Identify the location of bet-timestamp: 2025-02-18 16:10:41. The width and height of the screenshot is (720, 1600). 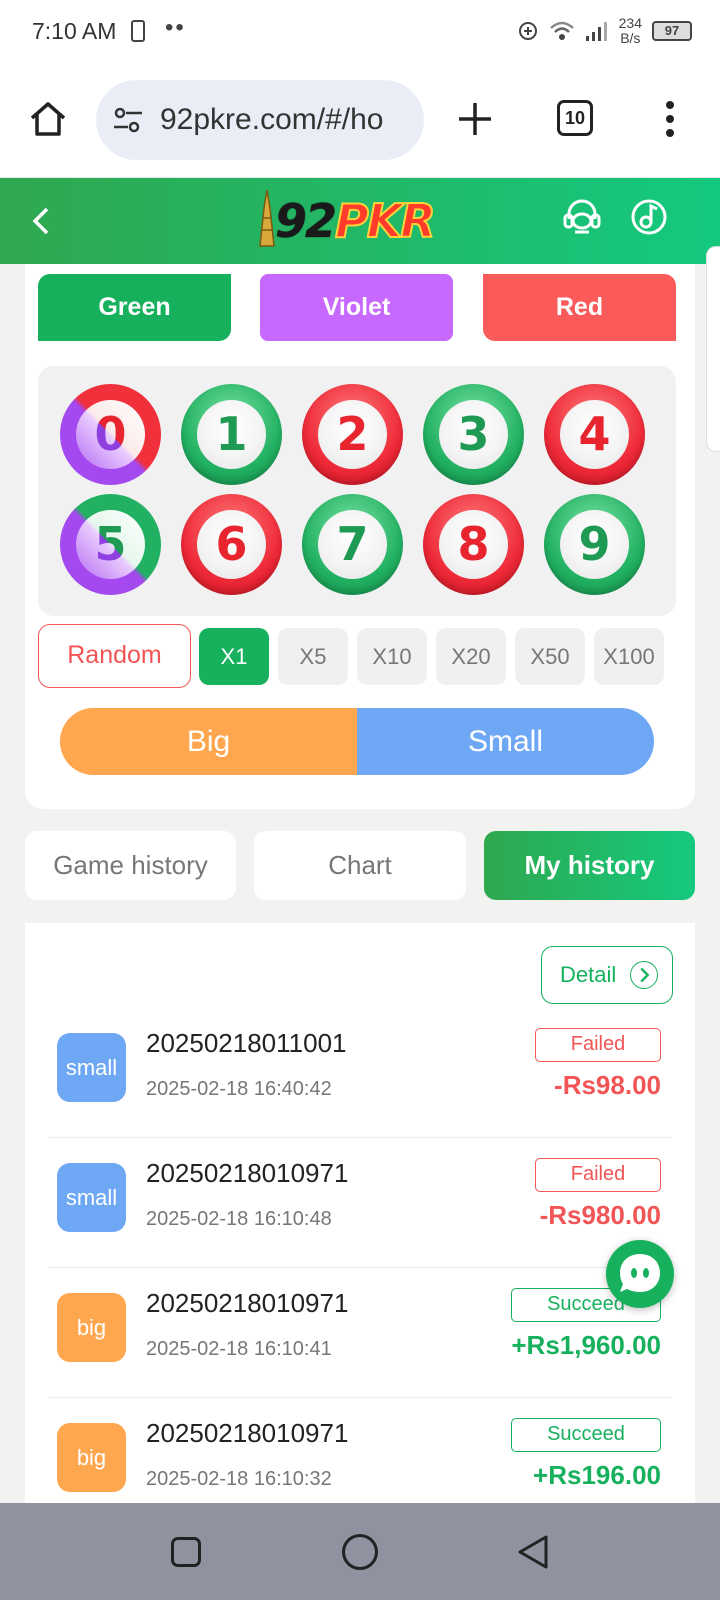
(239, 1349).